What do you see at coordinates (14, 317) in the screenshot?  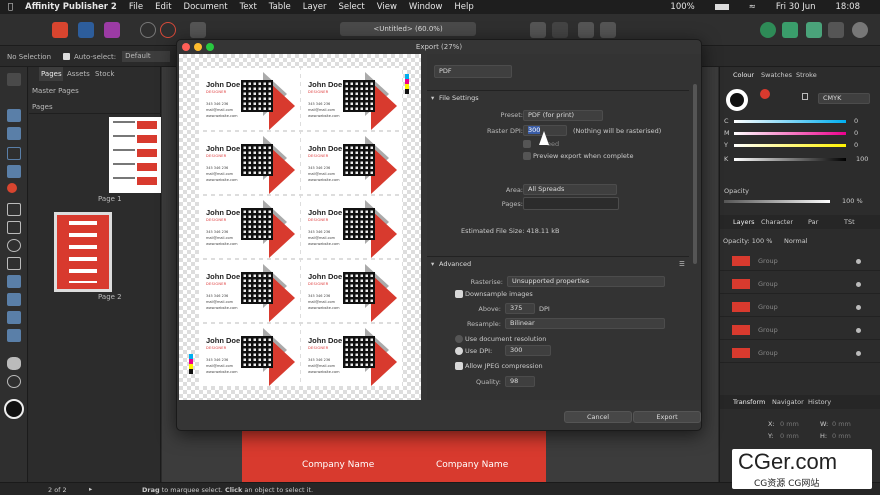 I see `transparency-tool-icon` at bounding box center [14, 317].